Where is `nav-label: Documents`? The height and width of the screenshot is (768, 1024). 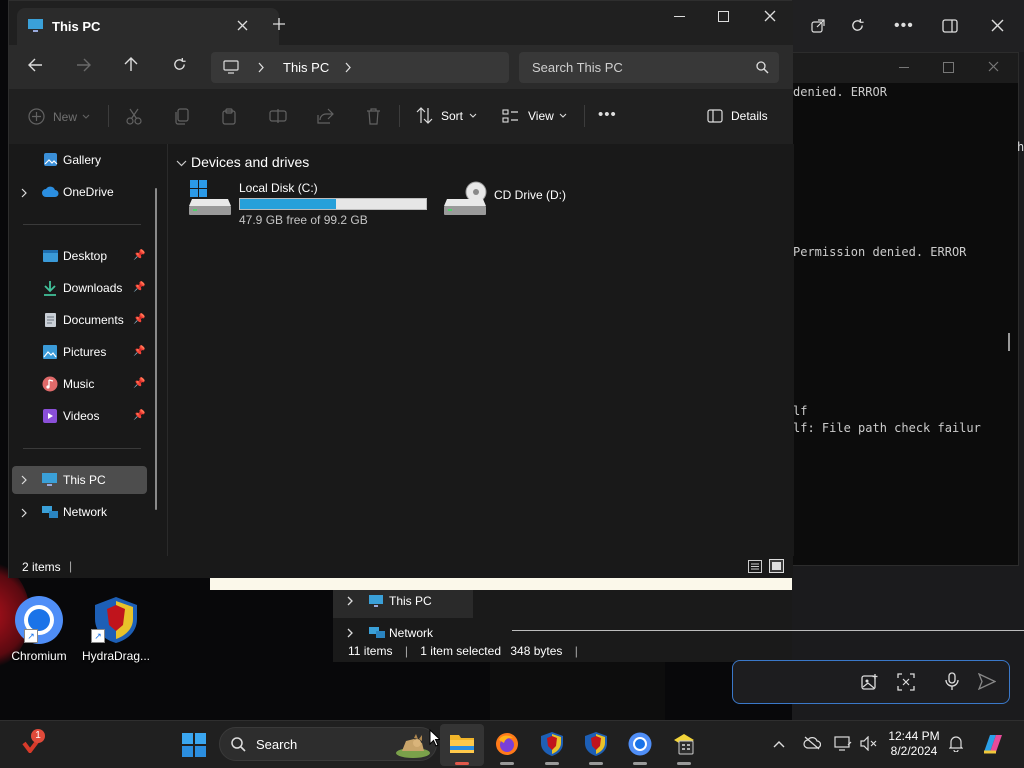
nav-label: Documents is located at coordinates (93, 320).